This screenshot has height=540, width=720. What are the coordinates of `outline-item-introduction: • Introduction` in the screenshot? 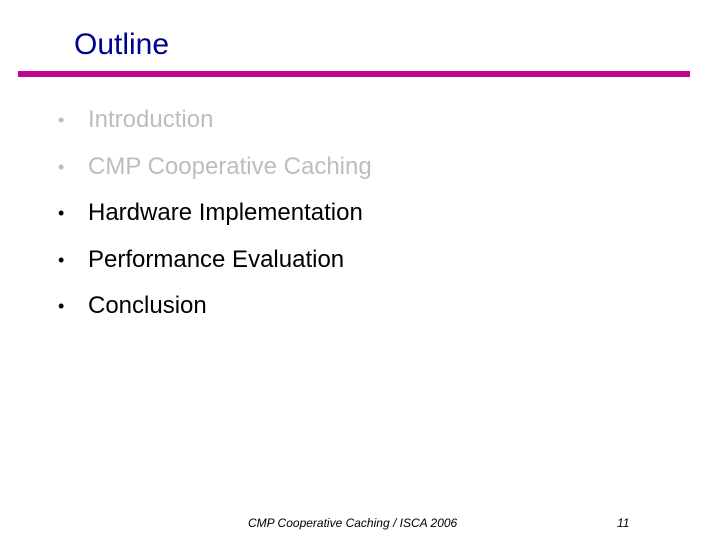 It's located at (215, 120).